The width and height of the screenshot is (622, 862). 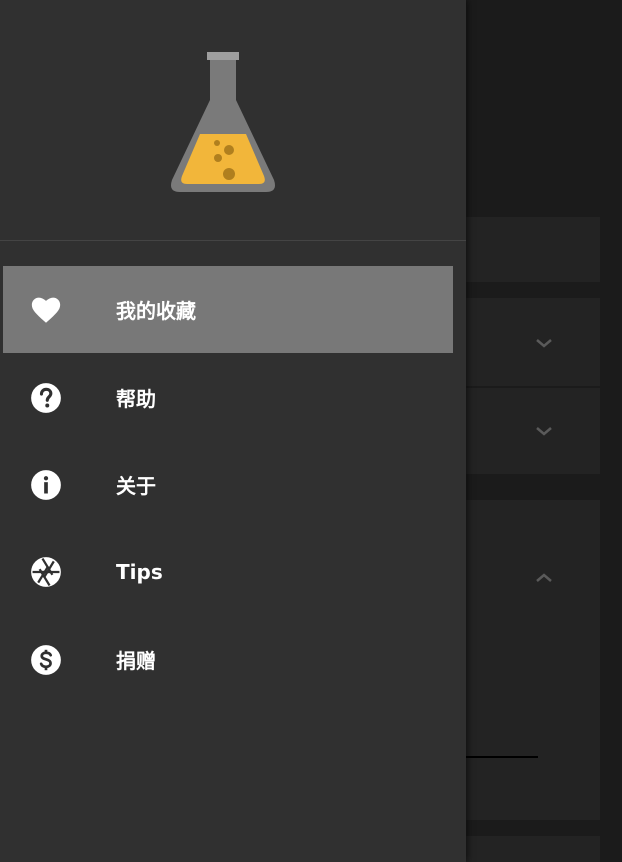 I want to click on dollar-circle-icon, so click(x=46, y=660).